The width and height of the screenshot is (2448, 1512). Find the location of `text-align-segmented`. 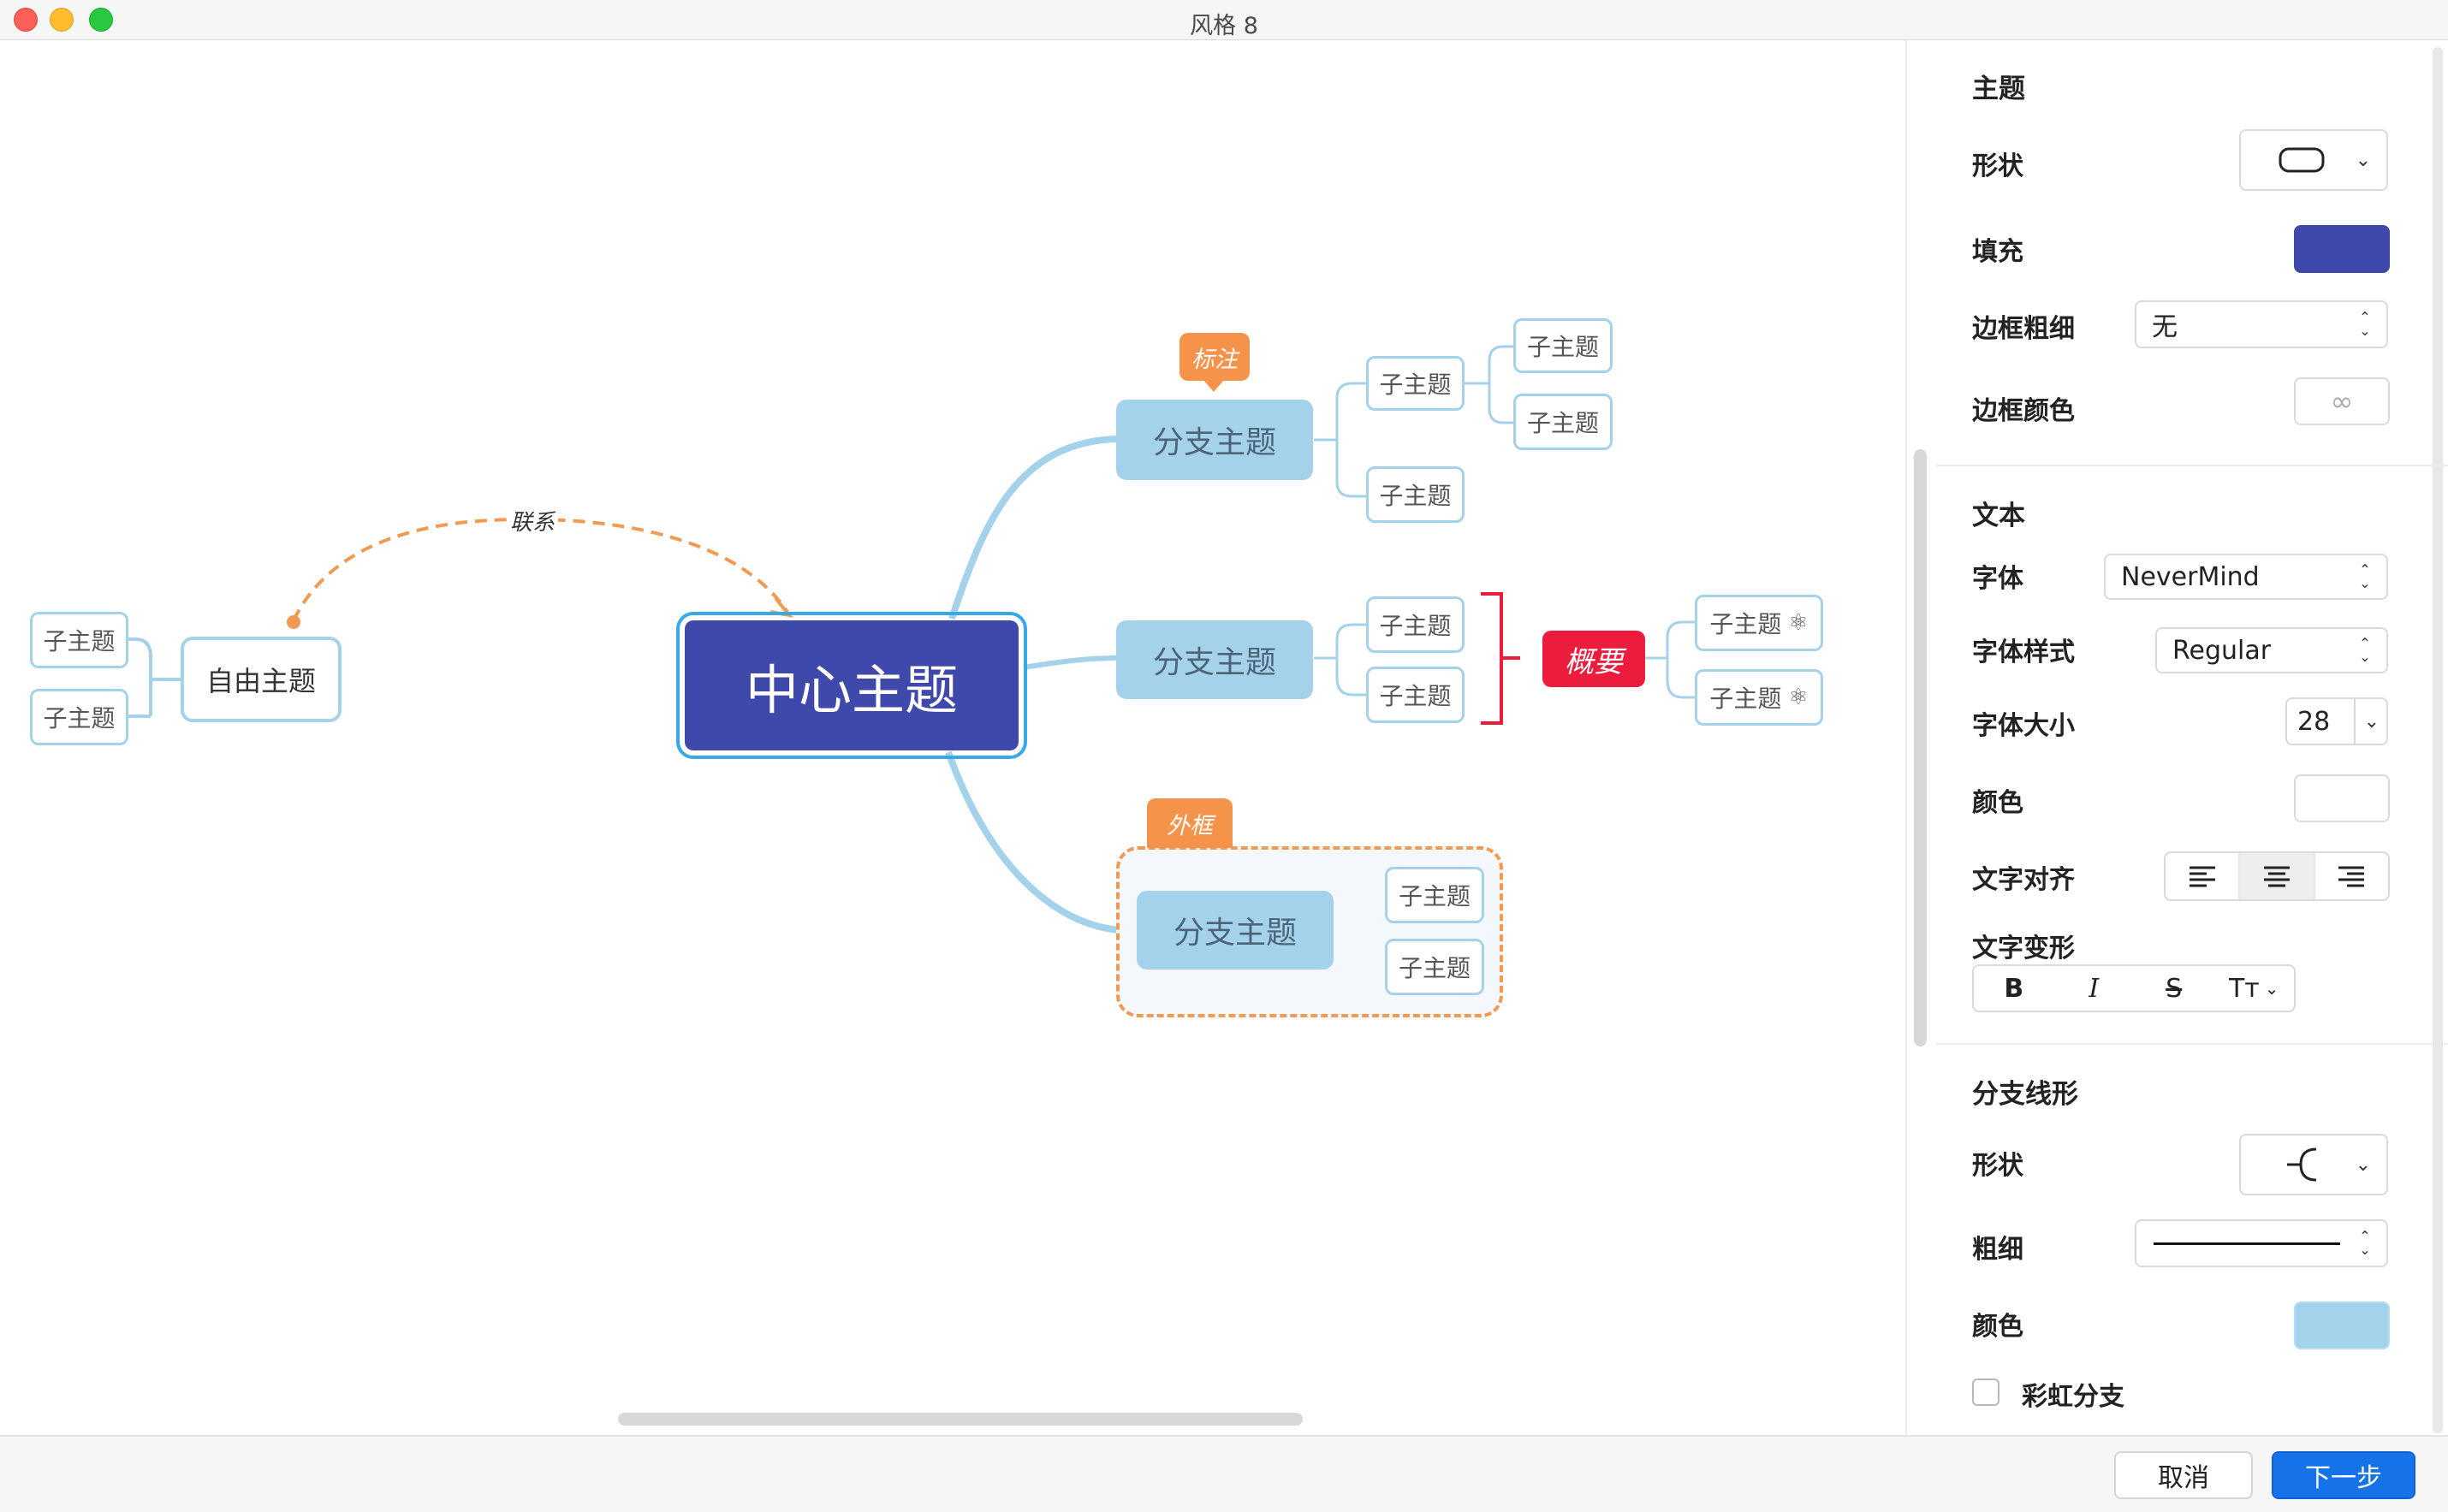

text-align-segmented is located at coordinates (2277, 876).